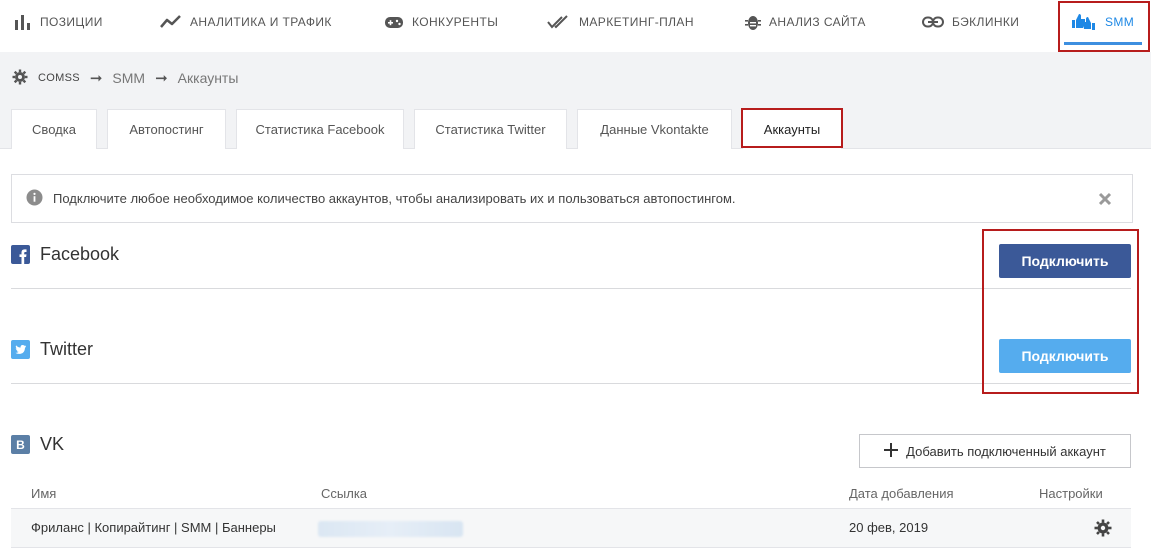 This screenshot has width=1151, height=557. I want to click on tab-vkontakte-data: Данные Vkontakte, so click(654, 129).